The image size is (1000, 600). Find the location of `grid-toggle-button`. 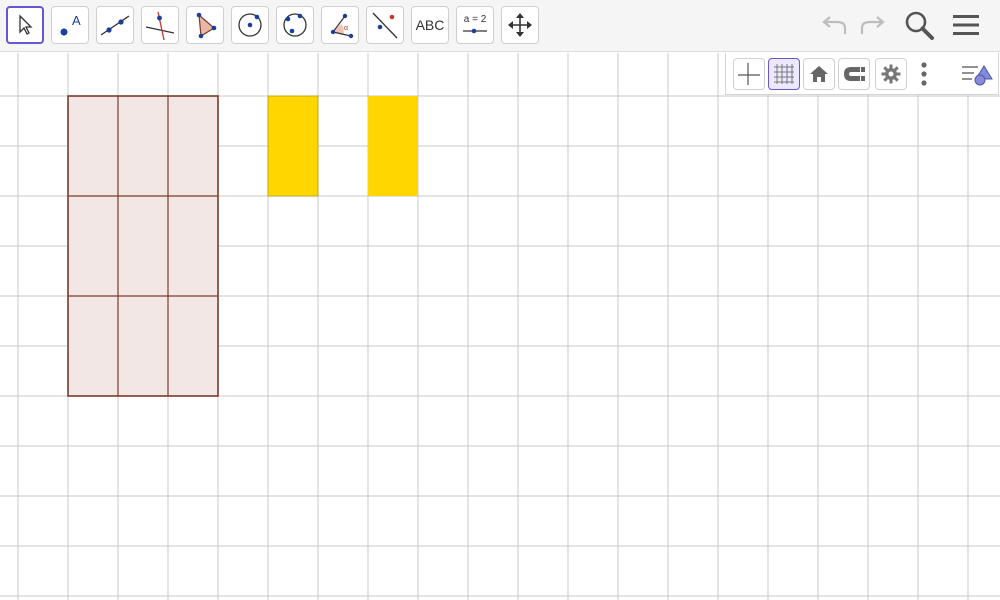

grid-toggle-button is located at coordinates (784, 74).